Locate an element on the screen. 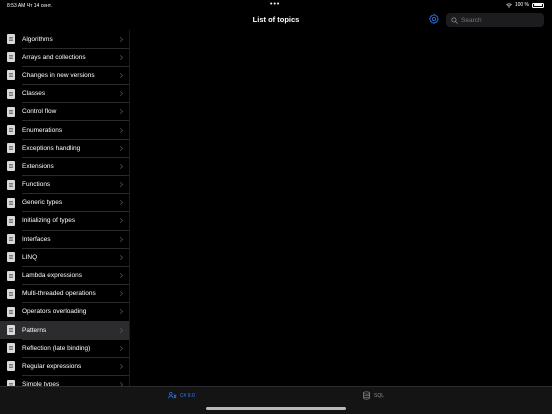  status-right: 100 % is located at coordinates (524, 5).